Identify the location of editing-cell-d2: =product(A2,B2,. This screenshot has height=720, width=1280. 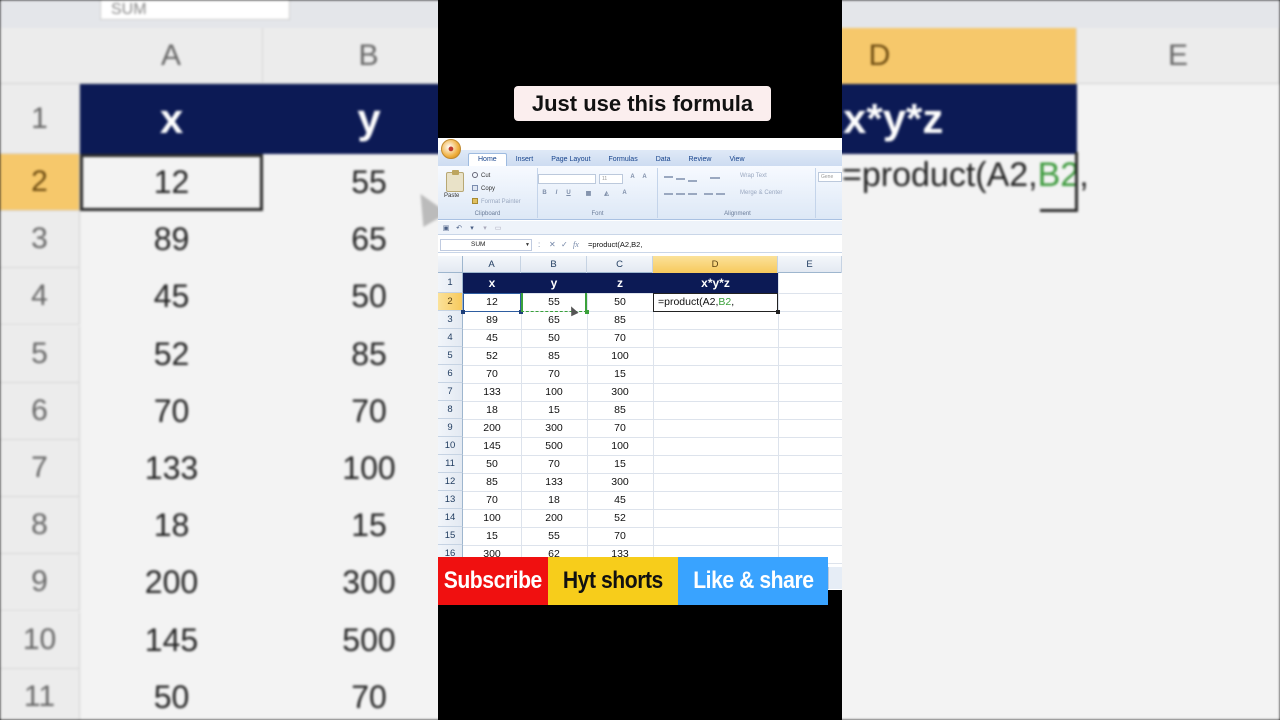
(715, 302).